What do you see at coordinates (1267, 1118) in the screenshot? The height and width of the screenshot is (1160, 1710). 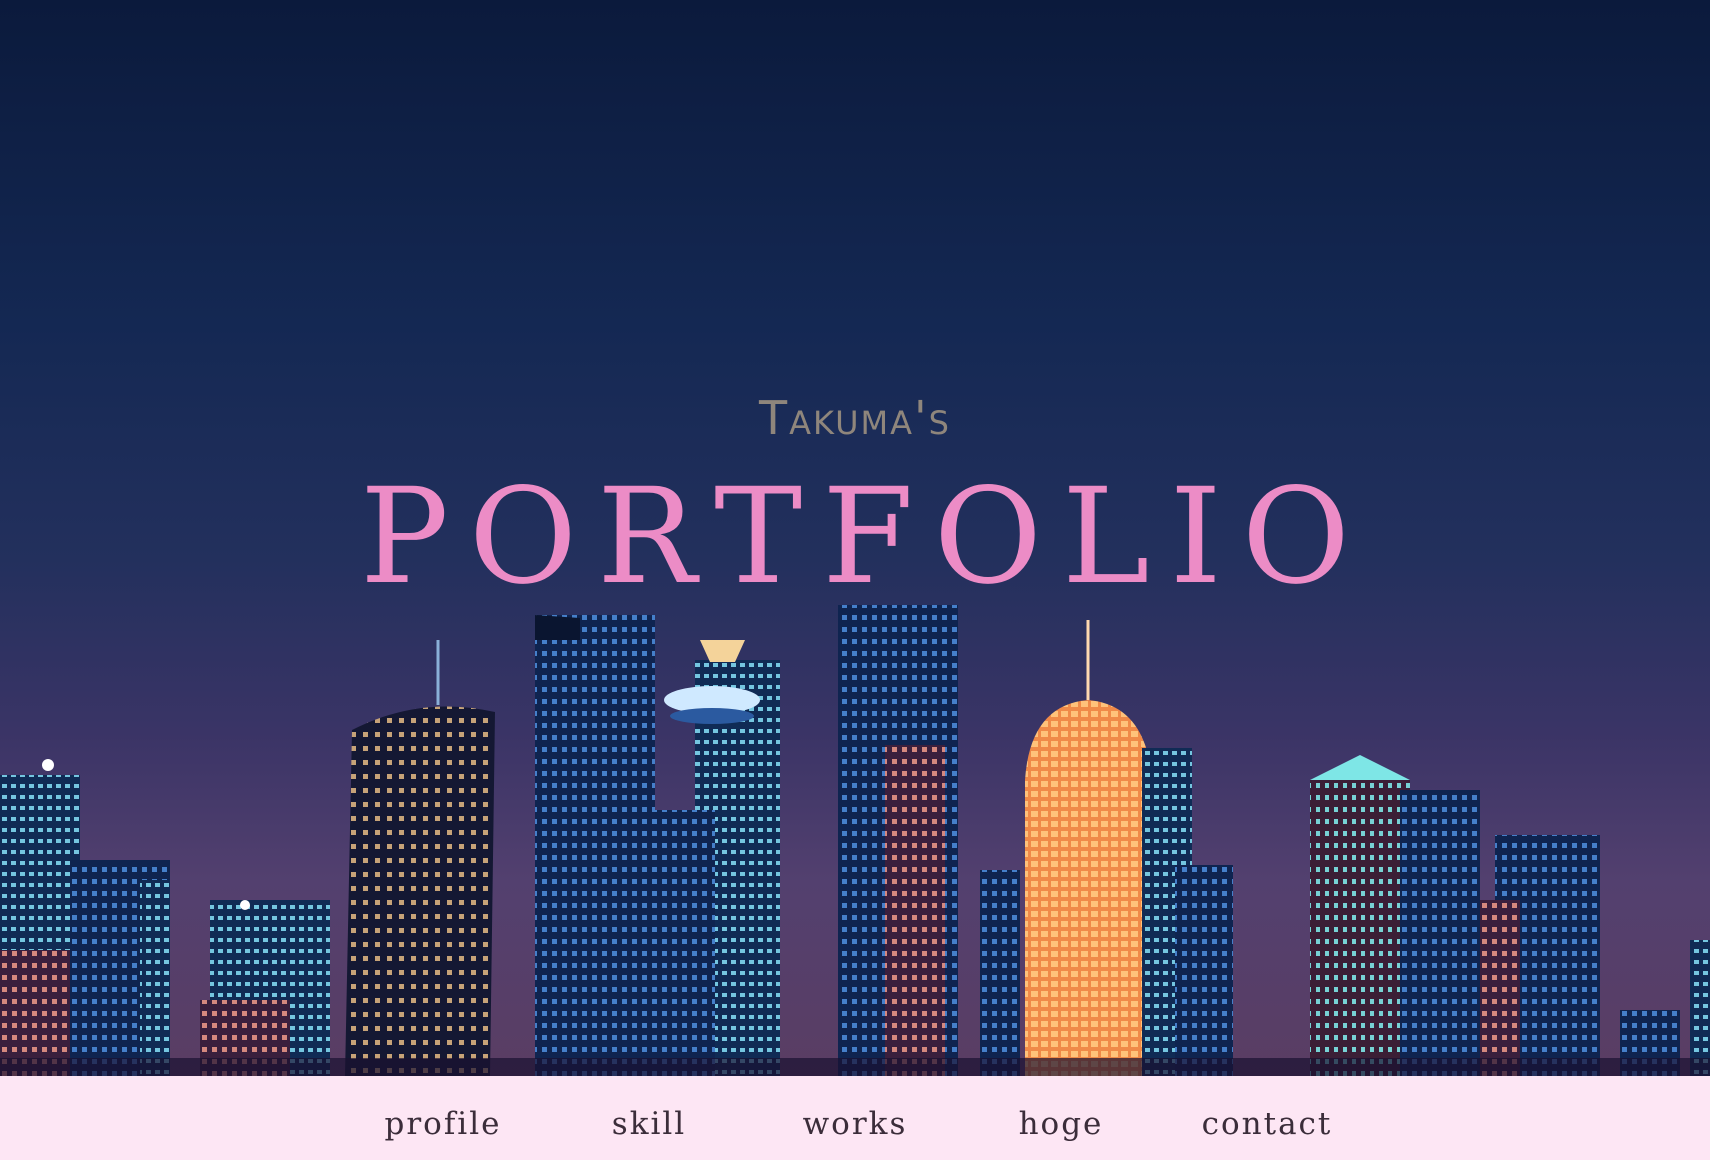 I see `nav-item-contact: contact` at bounding box center [1267, 1118].